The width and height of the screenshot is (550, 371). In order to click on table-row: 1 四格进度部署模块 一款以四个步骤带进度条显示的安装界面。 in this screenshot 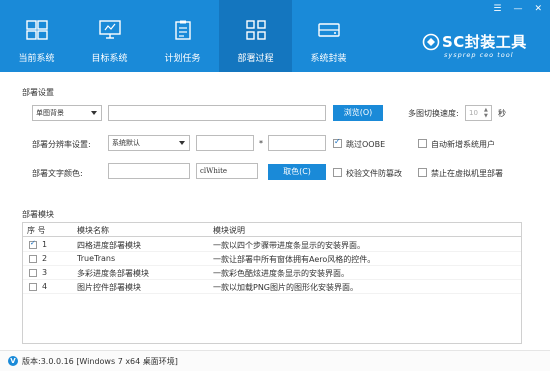, I will do `click(272, 245)`.